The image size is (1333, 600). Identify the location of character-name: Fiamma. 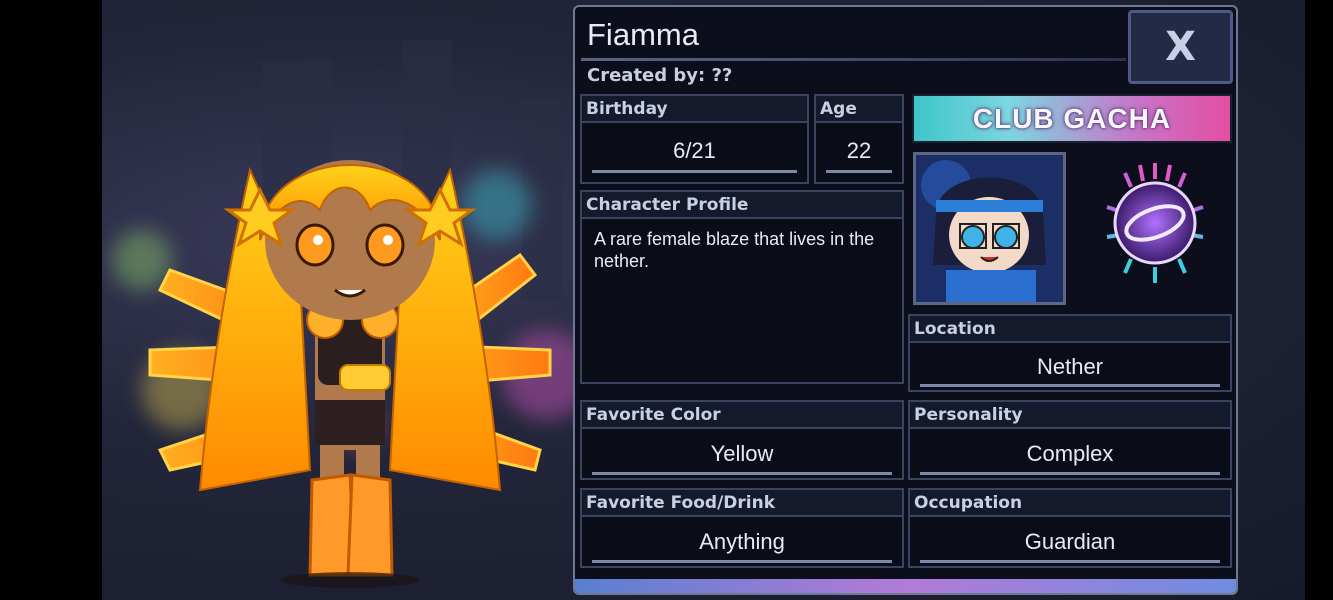
(643, 34).